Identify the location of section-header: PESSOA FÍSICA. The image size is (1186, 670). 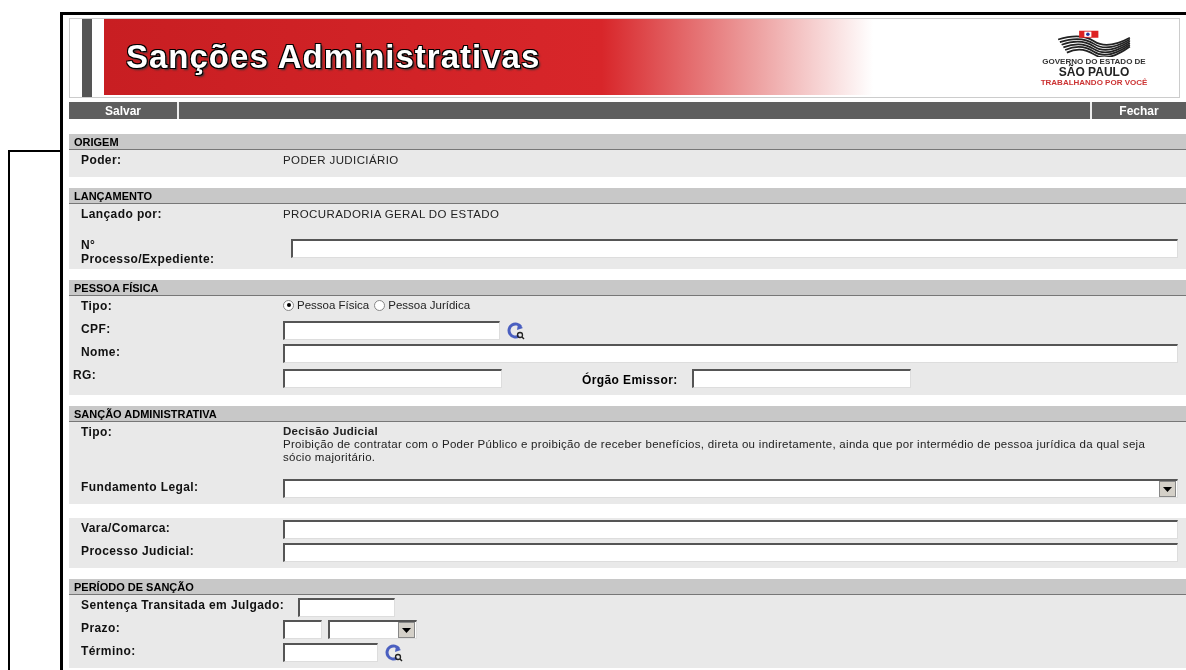
(627, 288).